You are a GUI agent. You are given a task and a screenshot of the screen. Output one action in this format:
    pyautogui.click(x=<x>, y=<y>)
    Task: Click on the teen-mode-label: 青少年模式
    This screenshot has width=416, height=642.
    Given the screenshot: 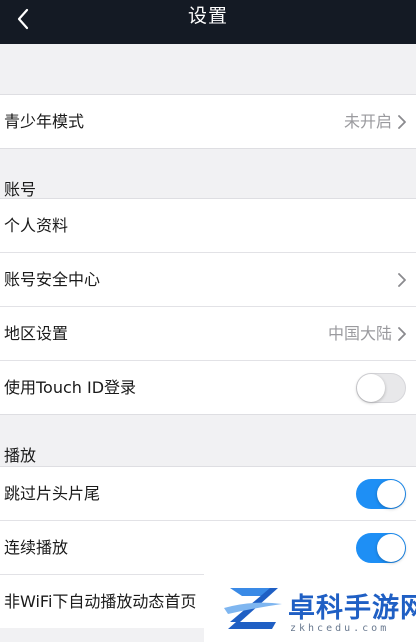 What is the action you would take?
    pyautogui.click(x=44, y=121)
    